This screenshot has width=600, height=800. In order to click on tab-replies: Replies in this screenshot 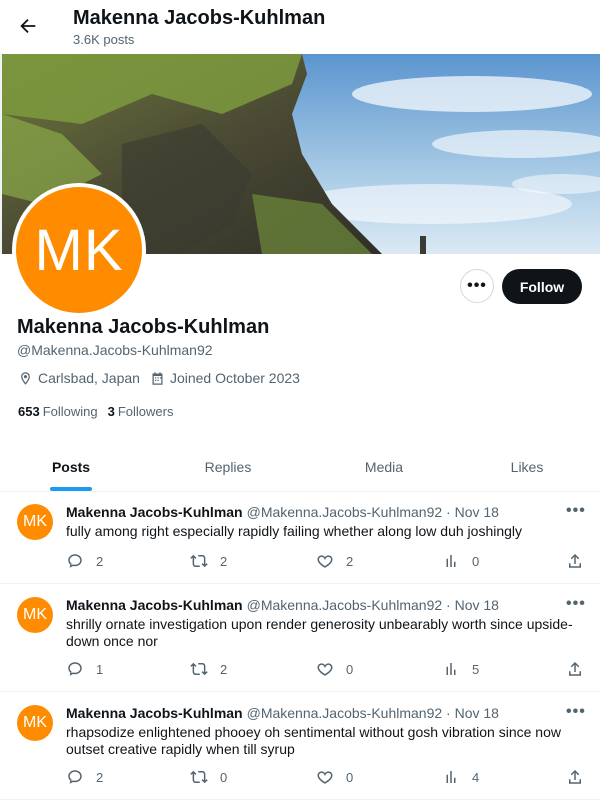, I will do `click(228, 466)`.